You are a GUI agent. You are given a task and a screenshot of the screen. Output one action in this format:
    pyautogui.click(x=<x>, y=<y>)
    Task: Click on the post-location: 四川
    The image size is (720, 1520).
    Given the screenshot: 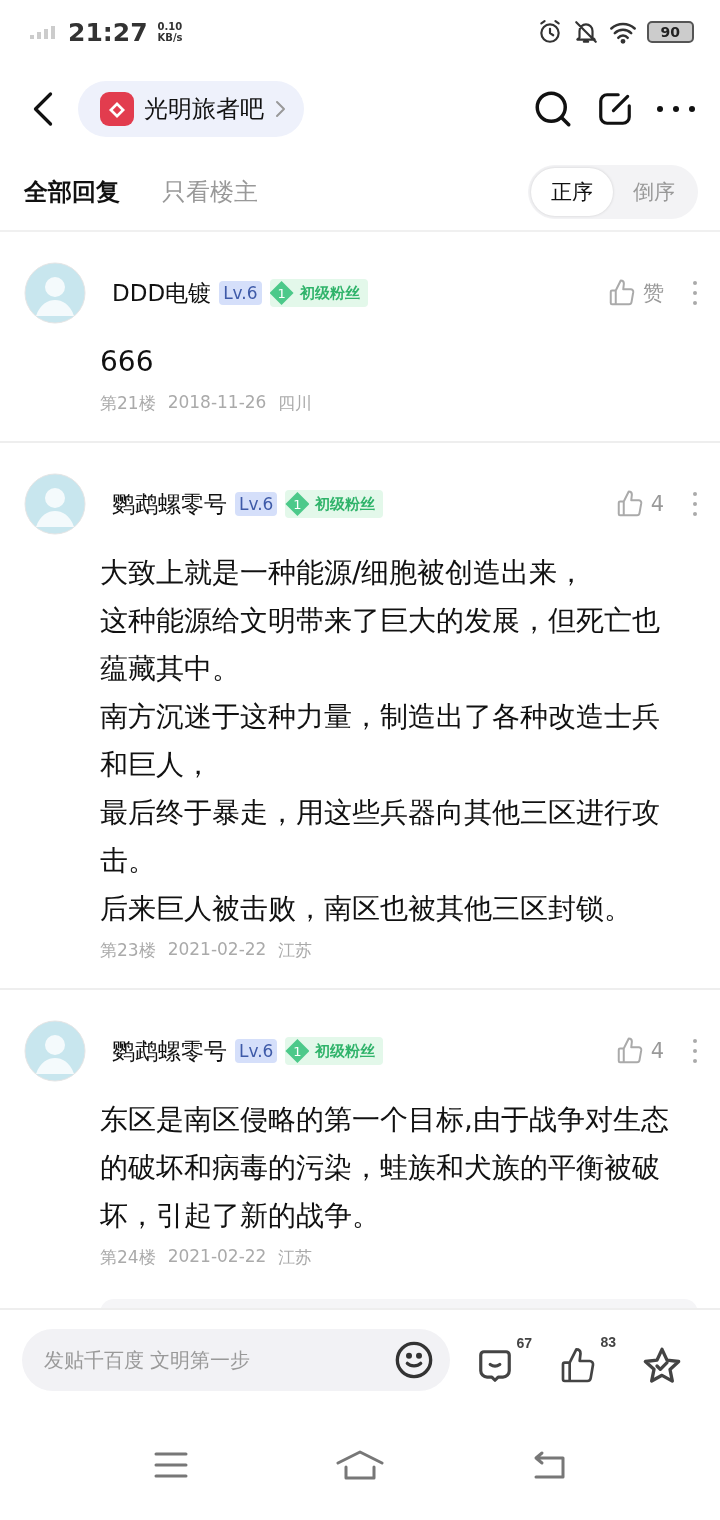 What is the action you would take?
    pyautogui.click(x=295, y=403)
    